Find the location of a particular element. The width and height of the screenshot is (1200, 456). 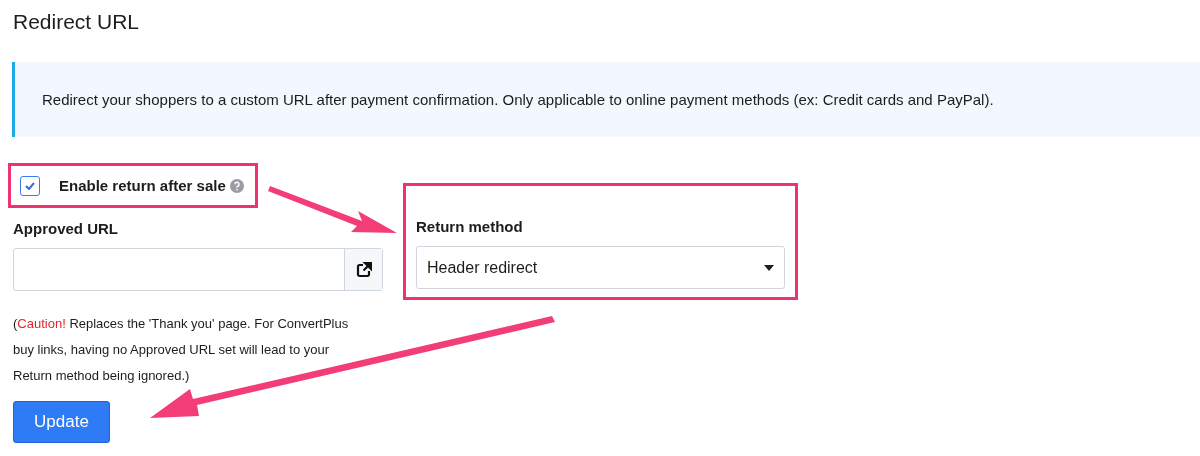

page-title: Redirect URL is located at coordinates (76, 22).